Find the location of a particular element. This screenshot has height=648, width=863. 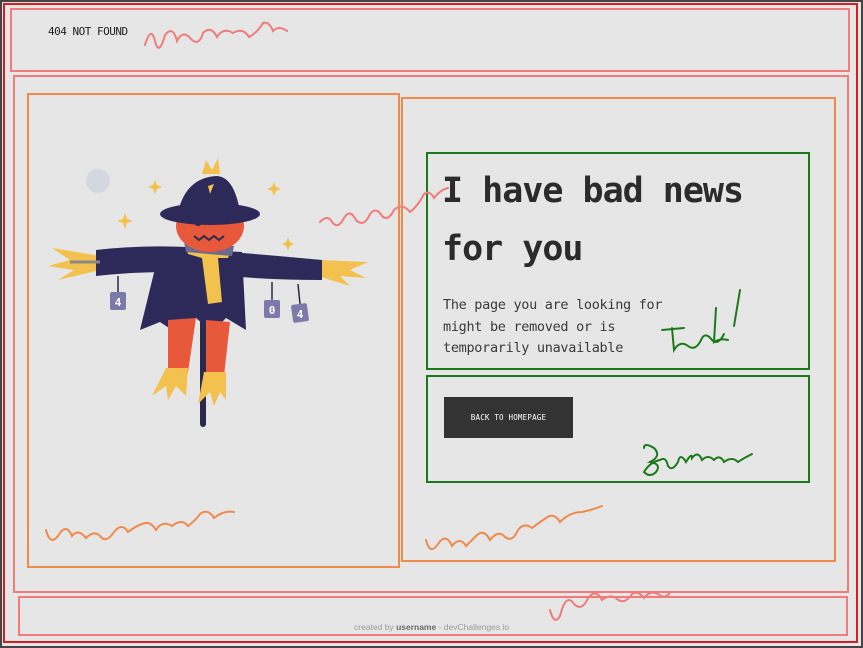

footer-username-link: username is located at coordinates (416, 627).